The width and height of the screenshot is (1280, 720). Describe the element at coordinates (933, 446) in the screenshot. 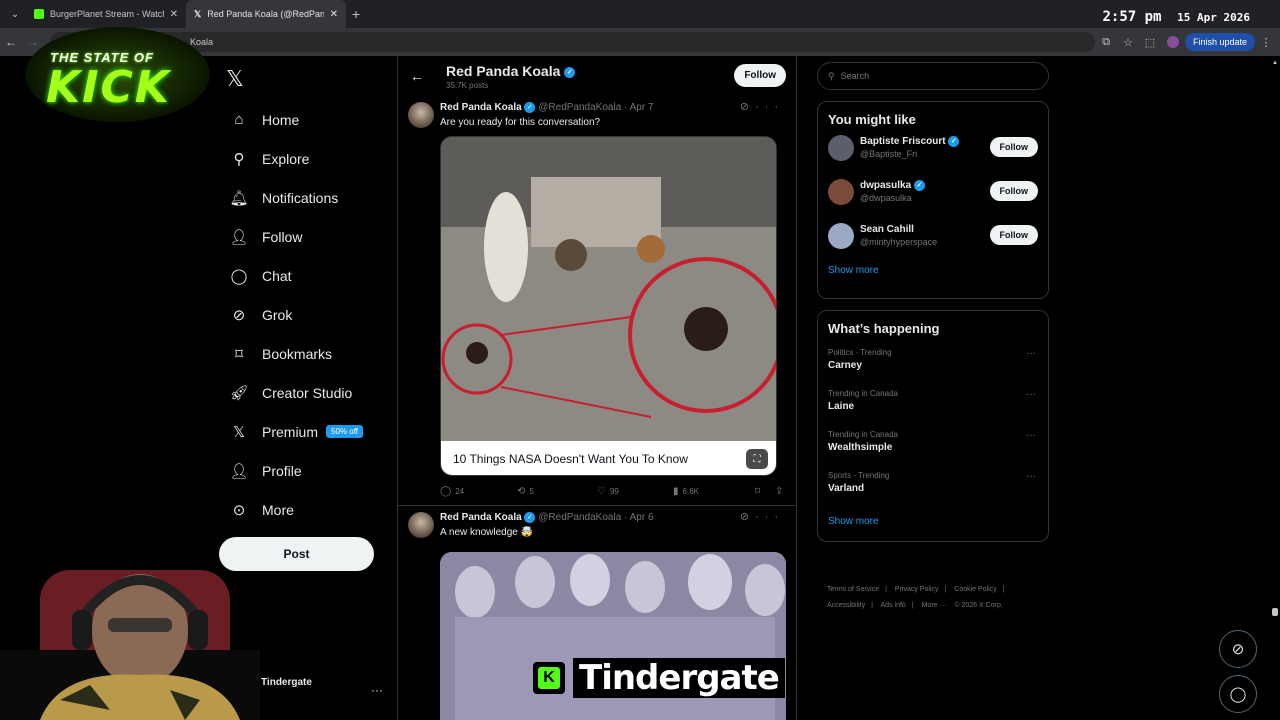

I see `trend-item: Trending in Canada Wealthsimple ···` at that location.